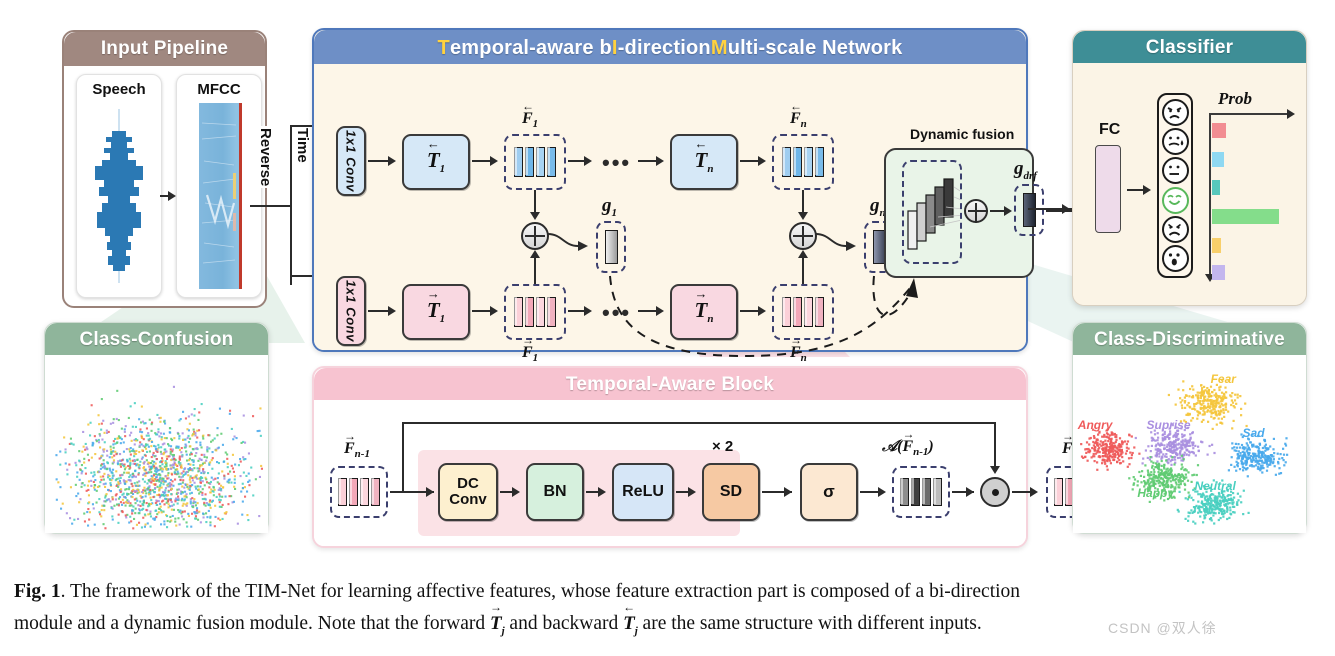 This screenshot has width=1335, height=656. Describe the element at coordinates (704, 162) in the screenshot. I see `backward-block-n: ← Tn` at that location.